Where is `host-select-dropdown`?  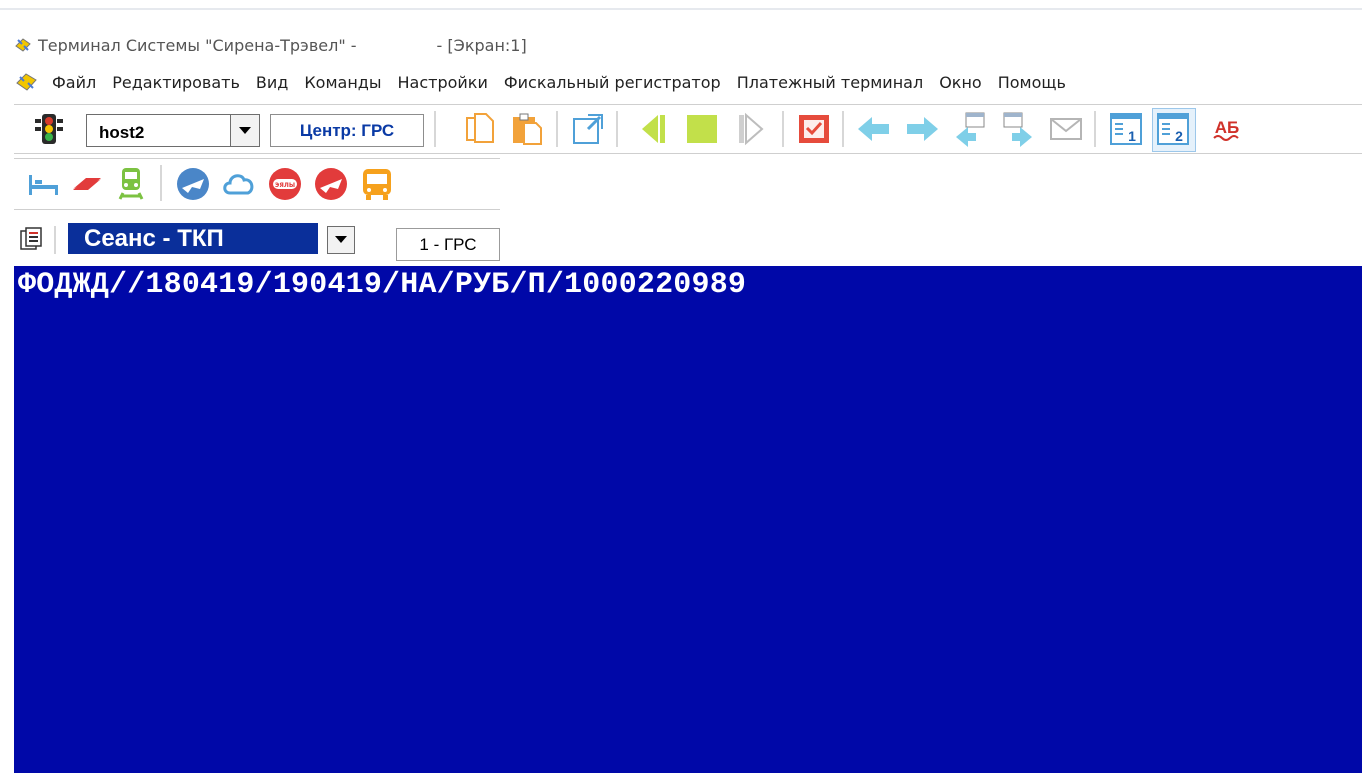
host-select-dropdown is located at coordinates (244, 130).